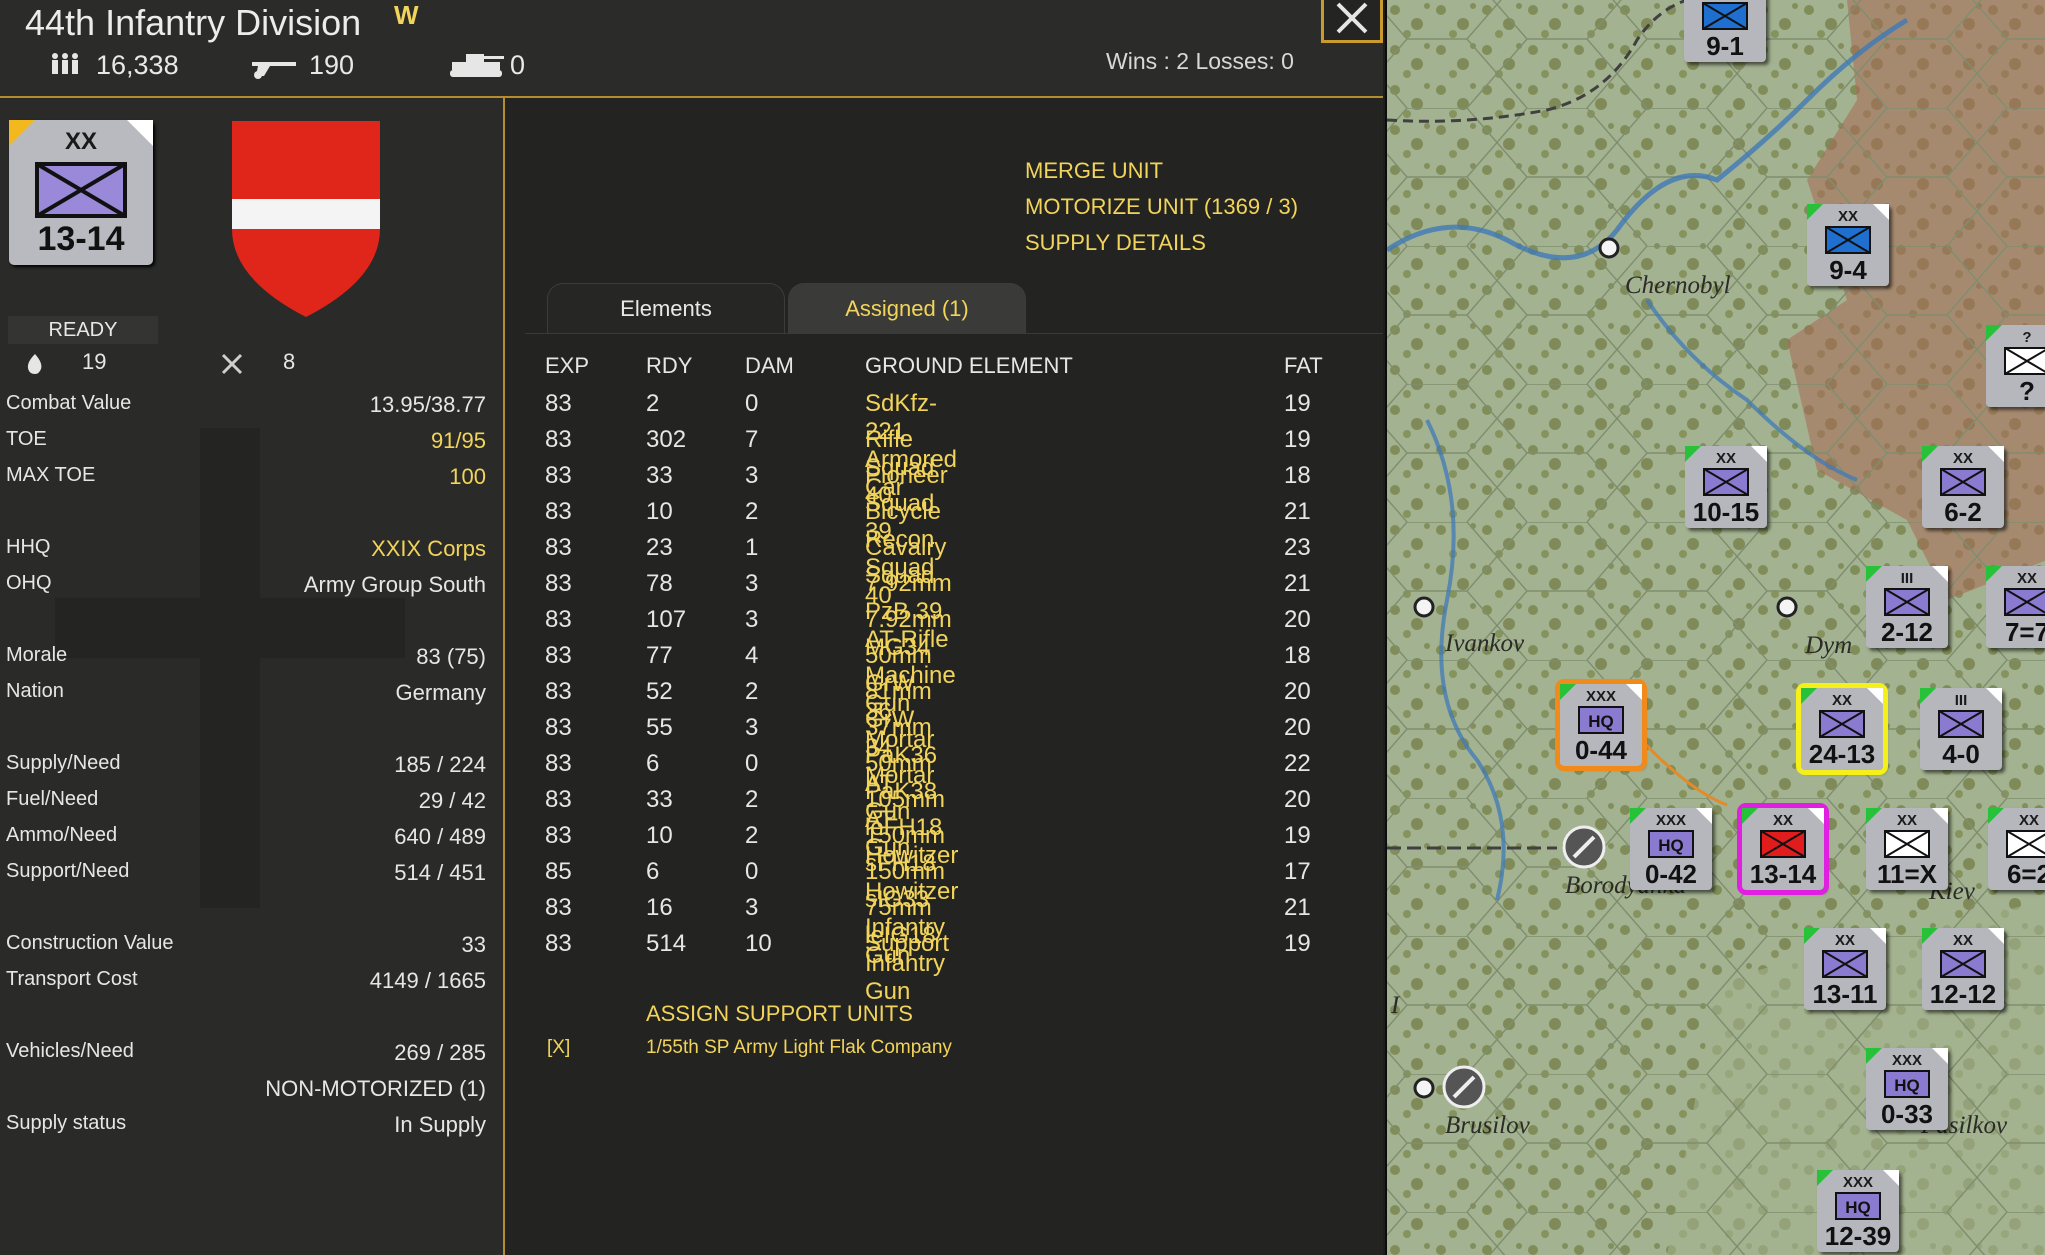  What do you see at coordinates (70, 1051) in the screenshot?
I see `stat-label: Vehicles/Need` at bounding box center [70, 1051].